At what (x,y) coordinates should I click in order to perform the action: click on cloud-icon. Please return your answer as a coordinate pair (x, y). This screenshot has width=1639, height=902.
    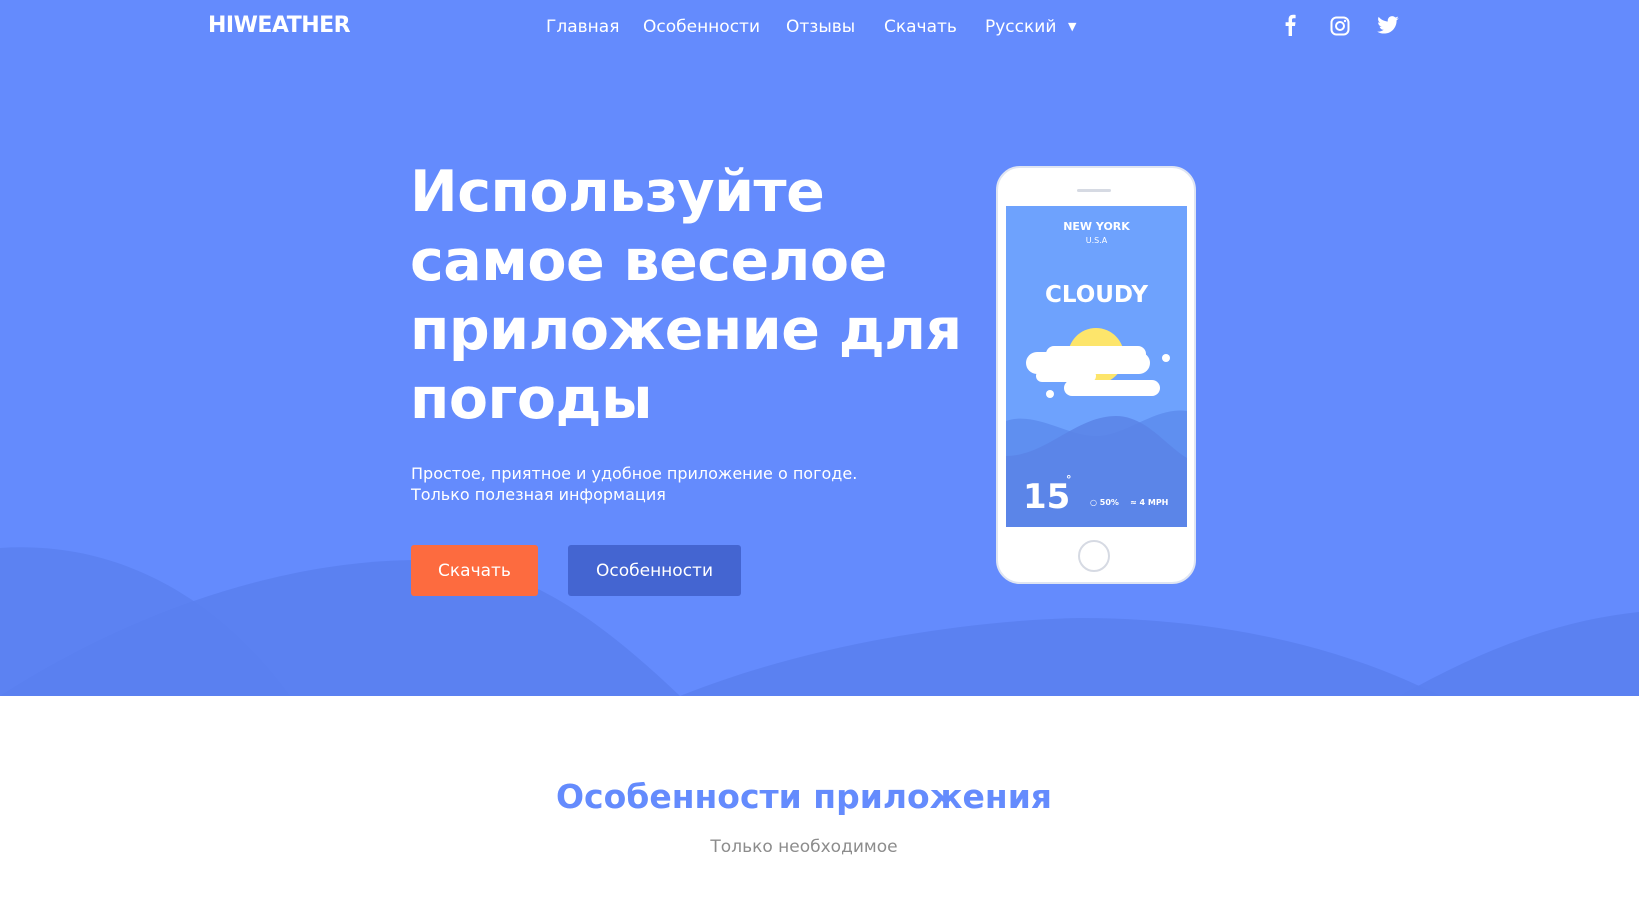
    Looking at the image, I should click on (1098, 372).